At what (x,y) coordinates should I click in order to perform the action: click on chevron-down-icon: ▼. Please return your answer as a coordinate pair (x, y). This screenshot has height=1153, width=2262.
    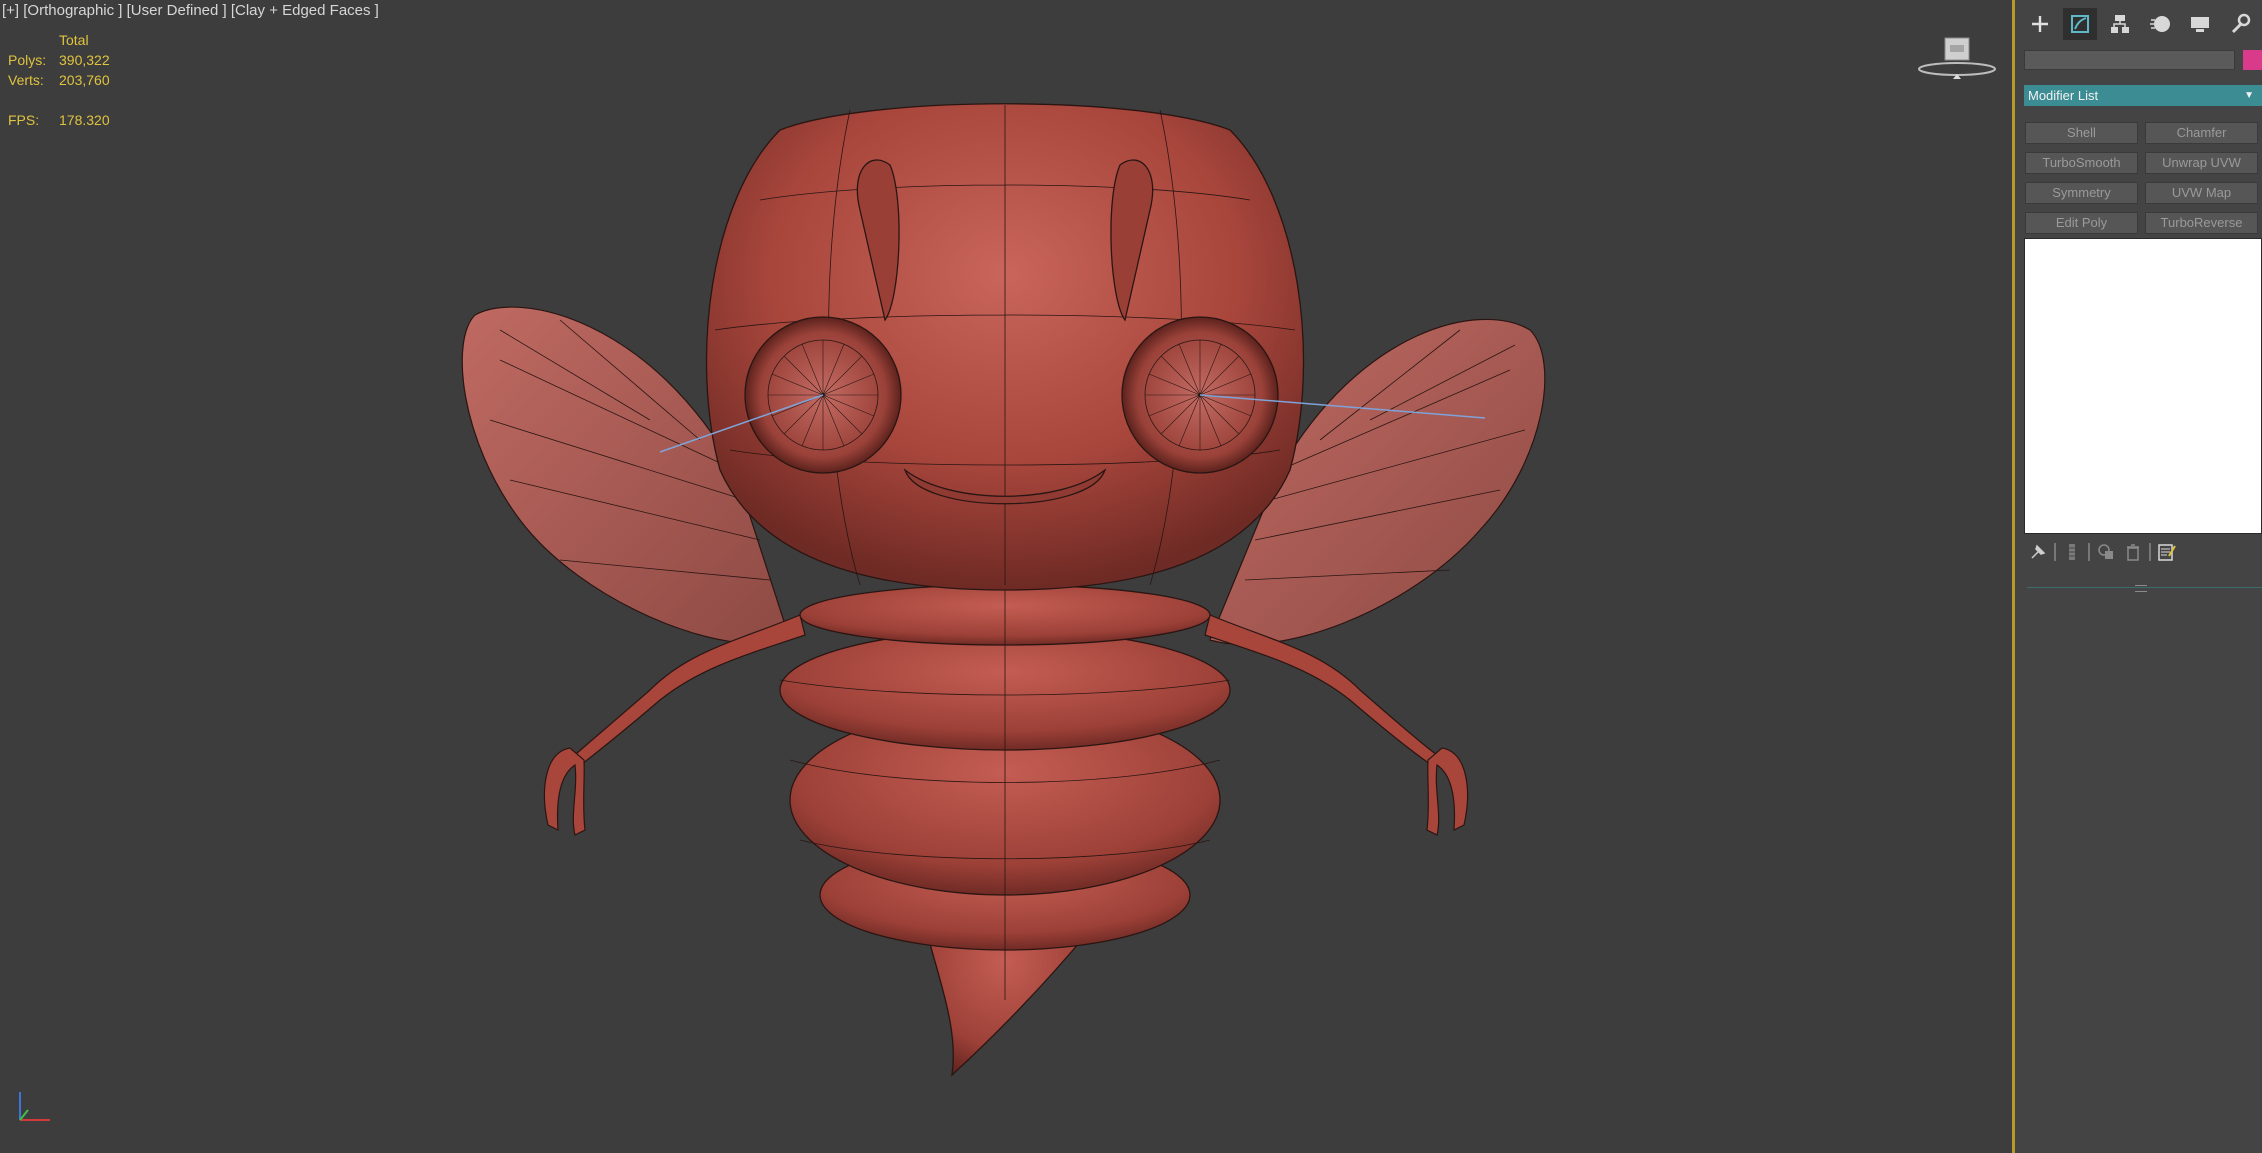
    Looking at the image, I should click on (2249, 95).